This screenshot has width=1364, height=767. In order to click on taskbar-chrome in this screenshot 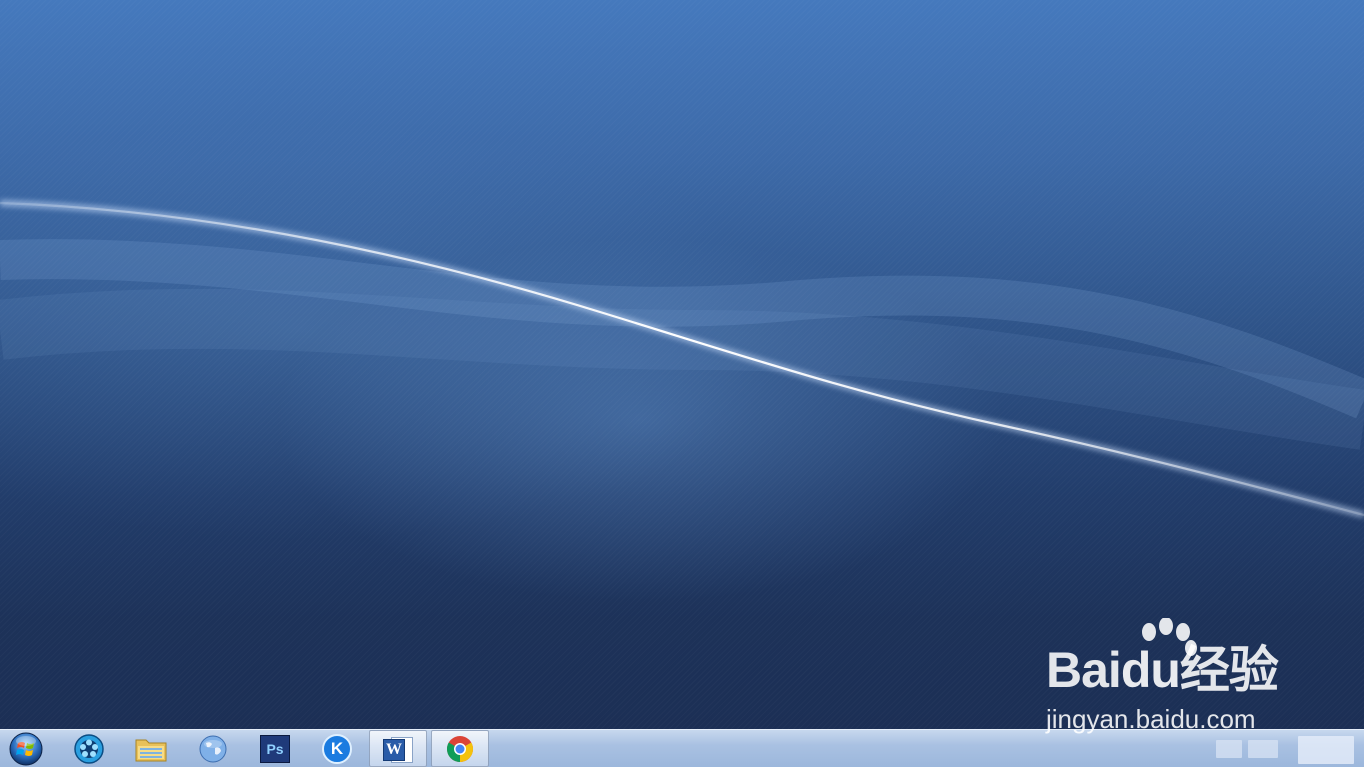, I will do `click(460, 748)`.